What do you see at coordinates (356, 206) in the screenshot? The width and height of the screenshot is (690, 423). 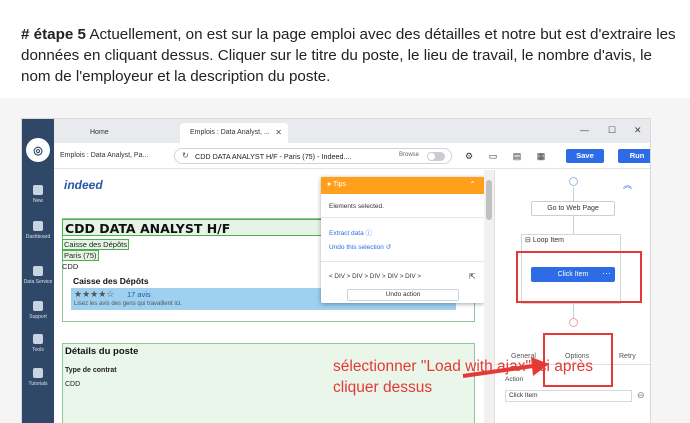 I see `tips-status: Elements selected.` at bounding box center [356, 206].